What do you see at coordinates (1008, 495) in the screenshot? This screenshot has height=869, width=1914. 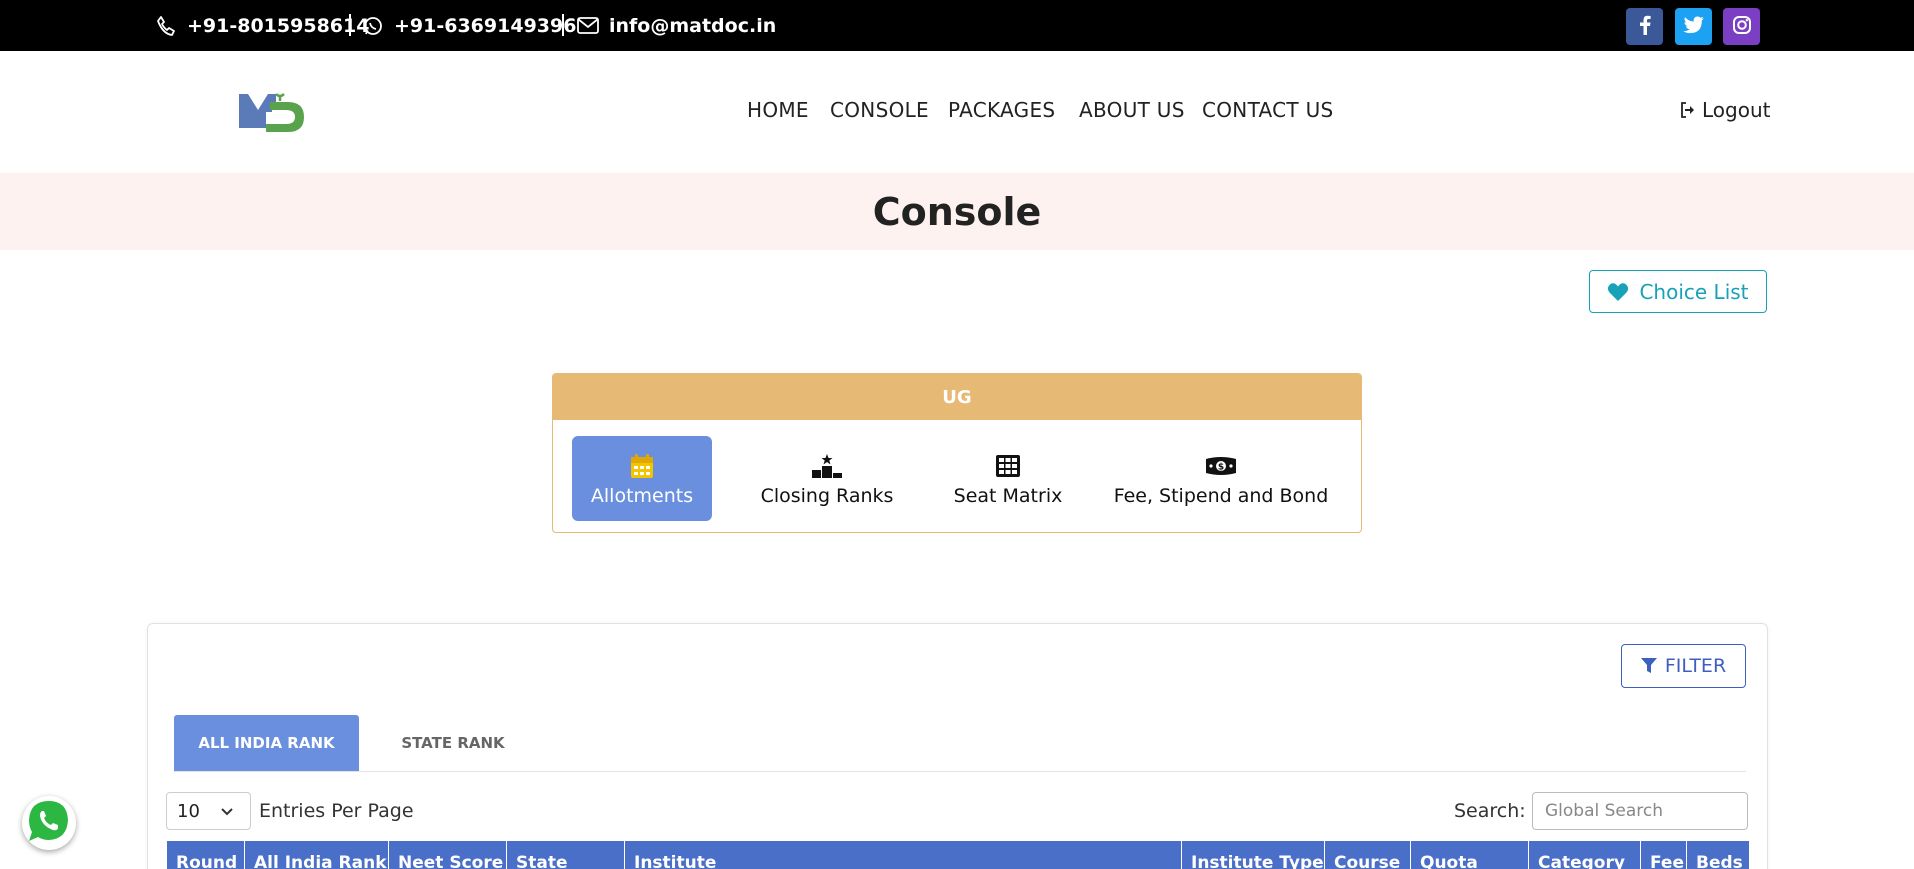 I see `tab-label: Seat Matrix` at bounding box center [1008, 495].